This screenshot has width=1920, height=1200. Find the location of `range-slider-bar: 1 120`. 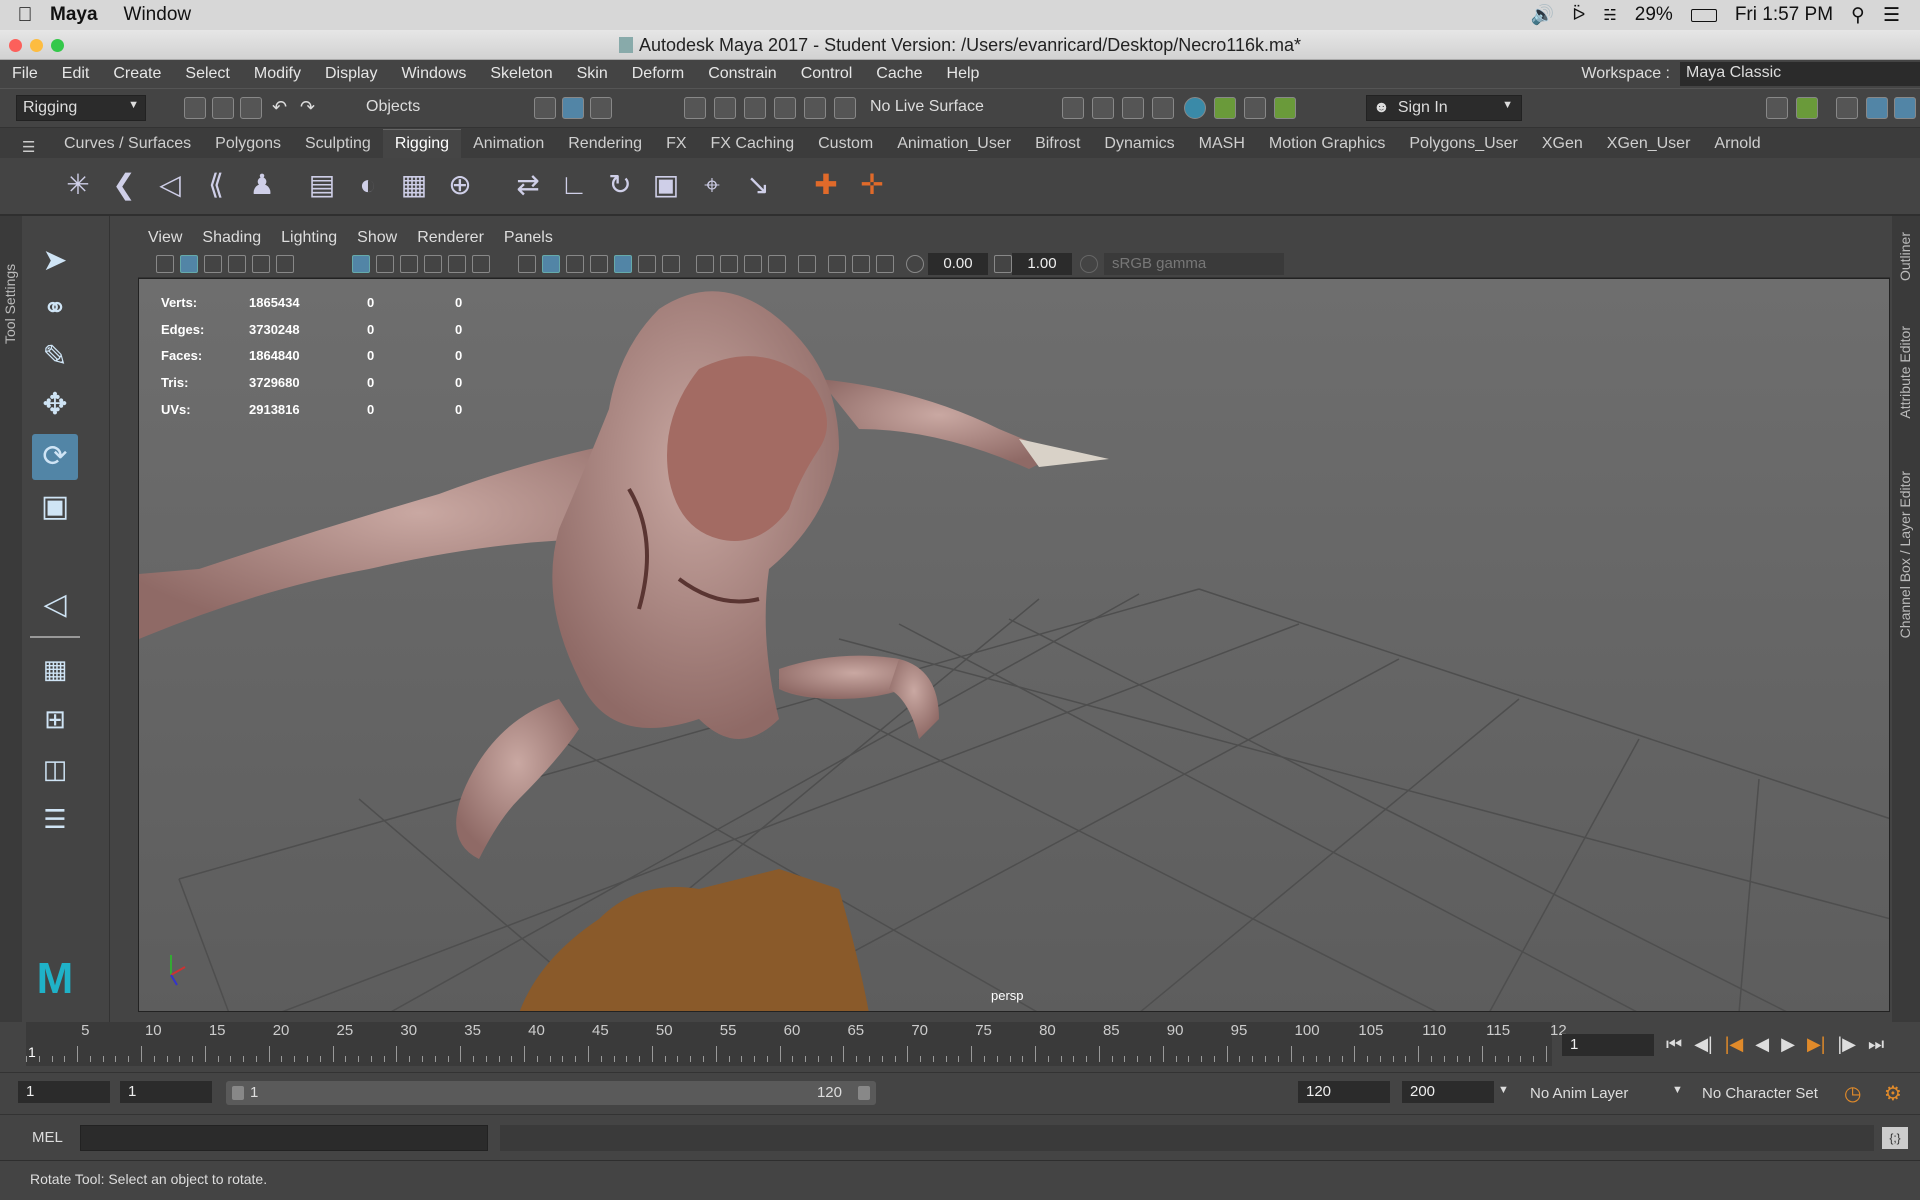

range-slider-bar: 1 120 is located at coordinates (551, 1093).